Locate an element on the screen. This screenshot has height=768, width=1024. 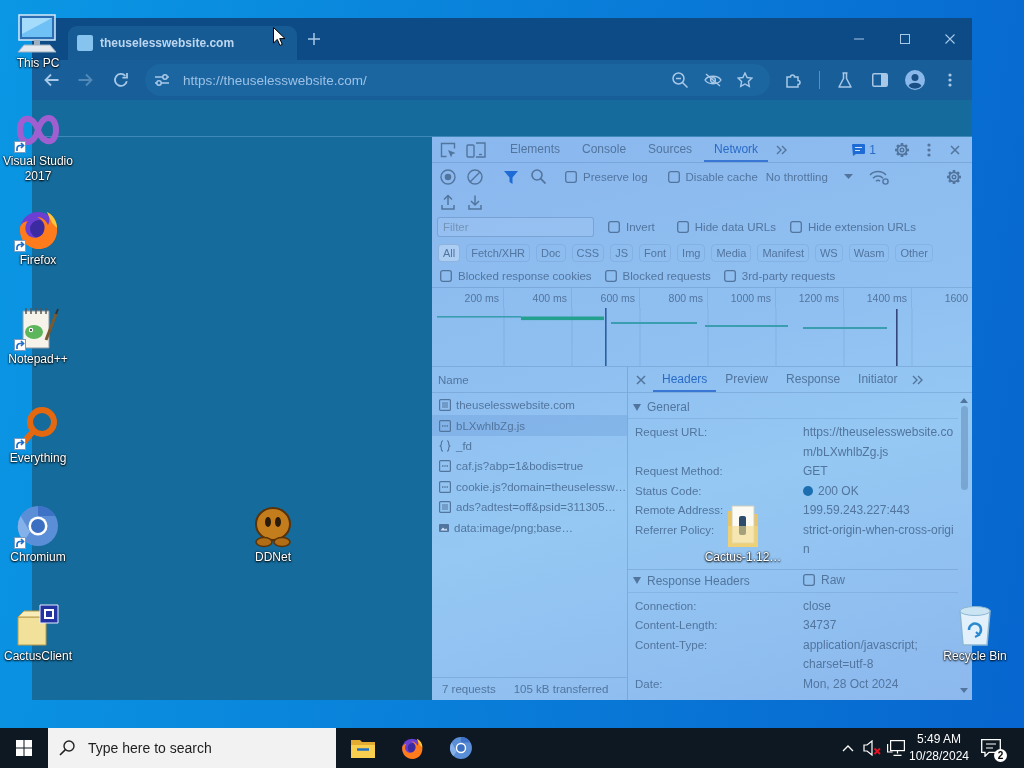
chevron-up-icon is located at coordinates (848, 748).